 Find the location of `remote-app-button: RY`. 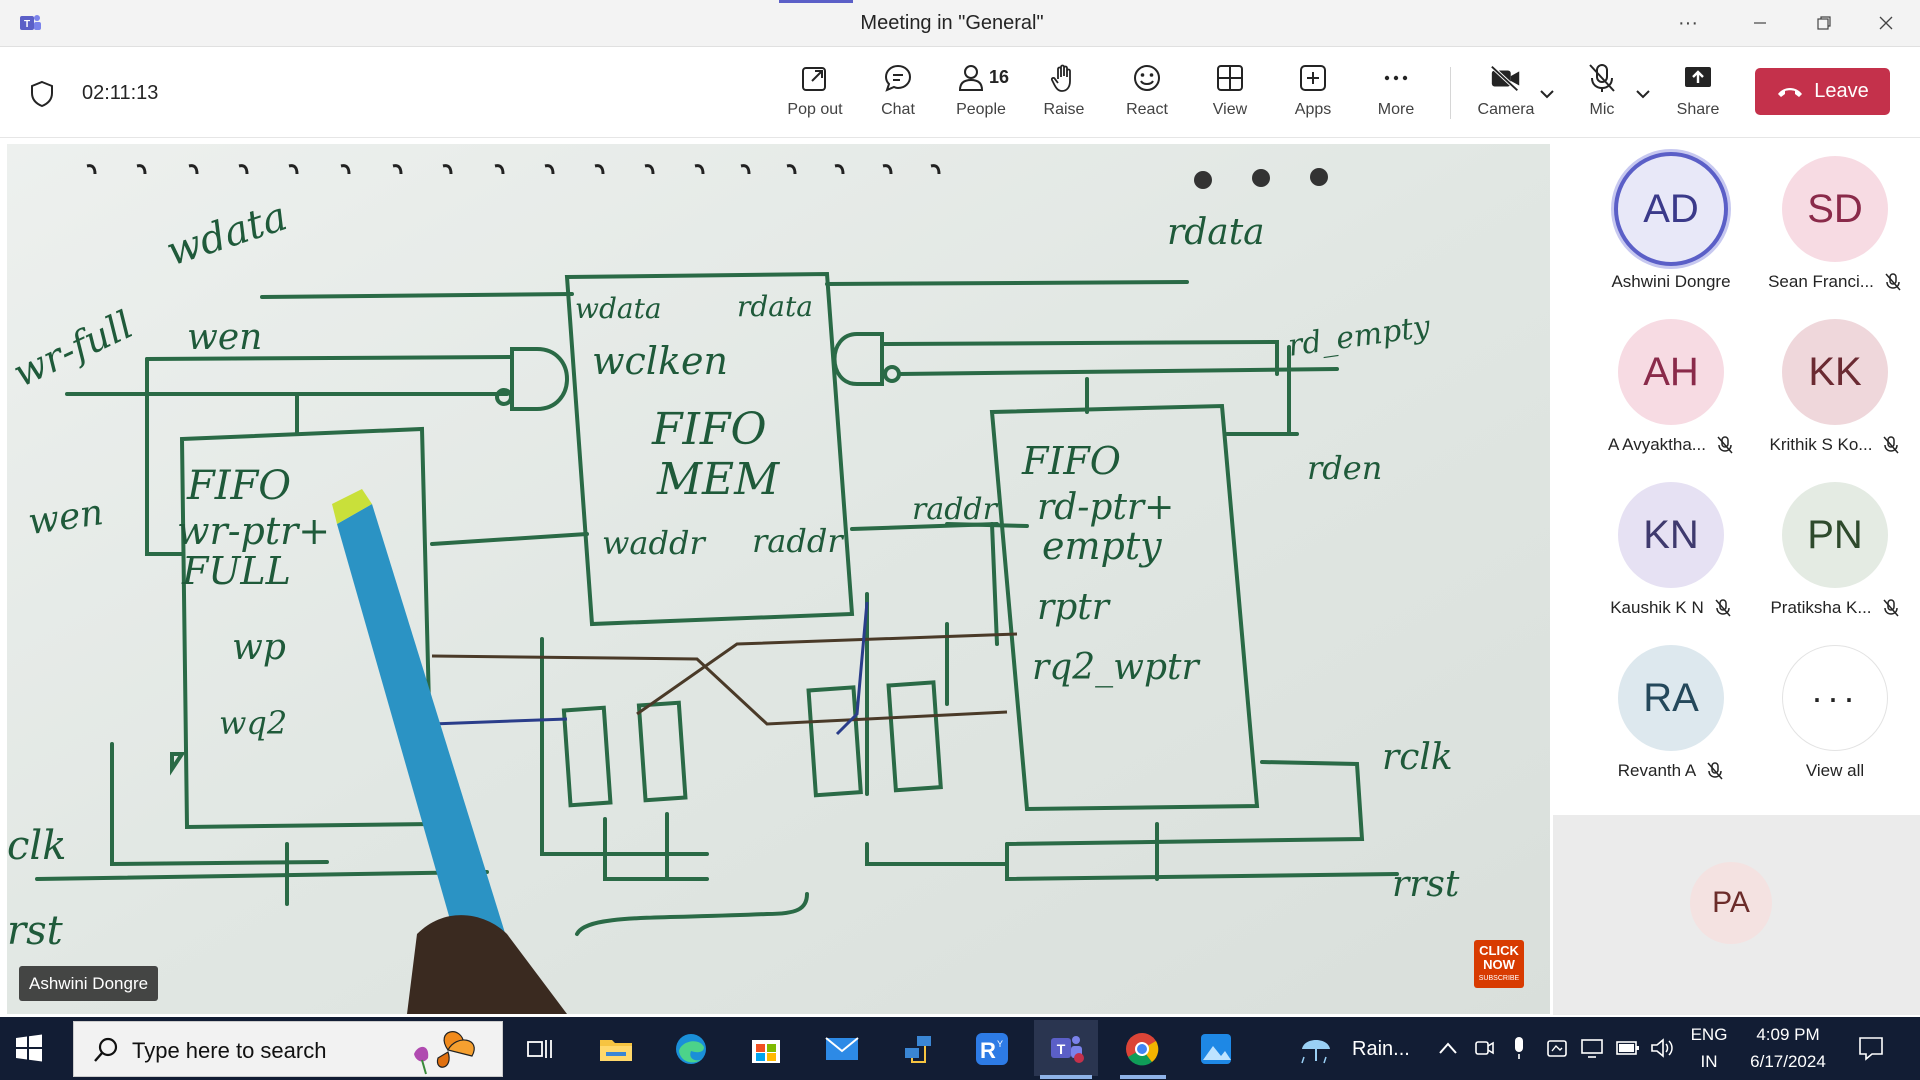

remote-app-button: RY is located at coordinates (992, 1049).